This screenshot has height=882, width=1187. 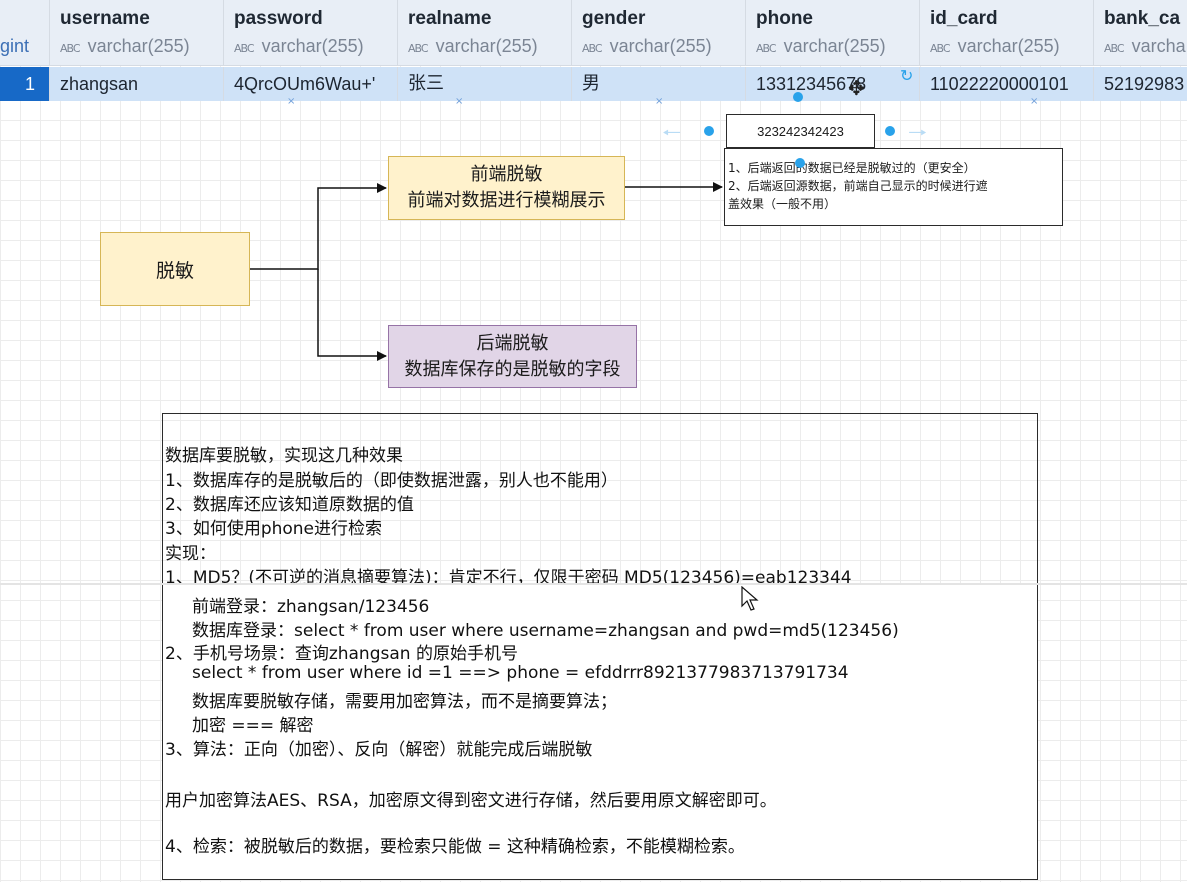 I want to click on col-header-username: username ABC varchar(255), so click(x=137, y=33).